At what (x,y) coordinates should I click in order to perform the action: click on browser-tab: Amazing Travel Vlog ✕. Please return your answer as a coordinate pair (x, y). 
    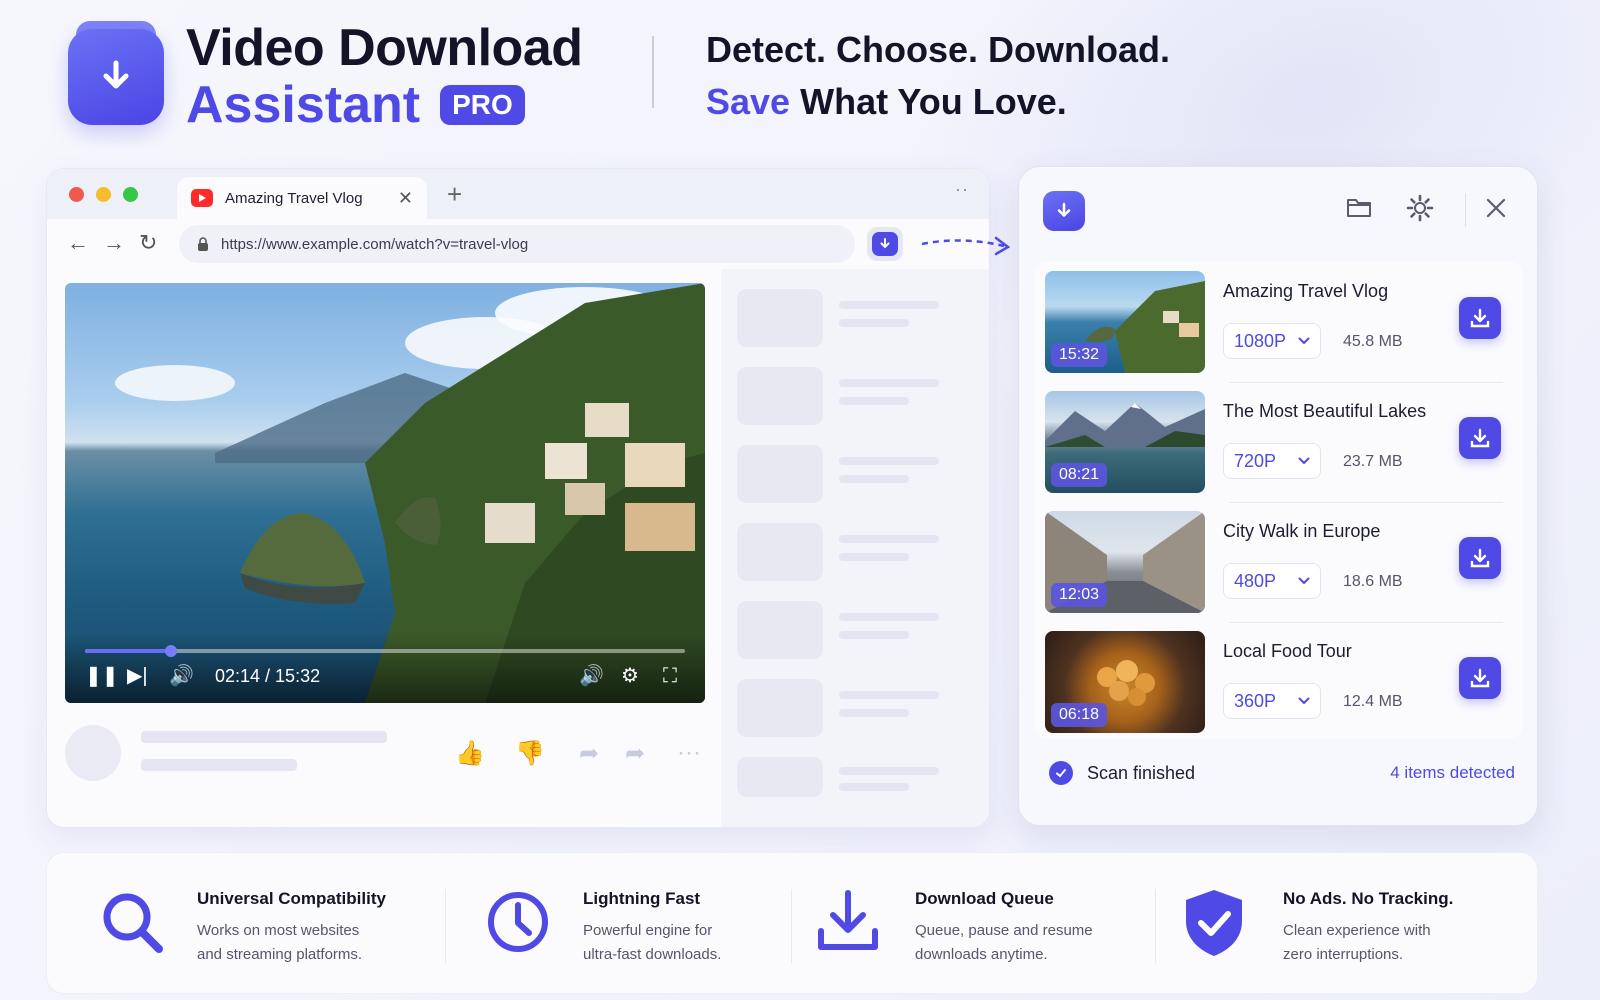
    Looking at the image, I should click on (302, 198).